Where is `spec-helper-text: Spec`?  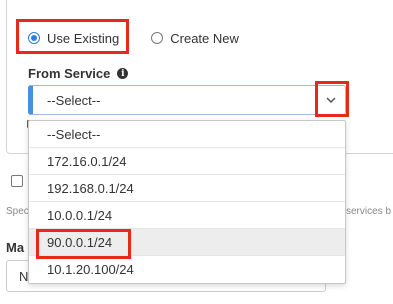
spec-helper-text: Spec is located at coordinates (17, 211).